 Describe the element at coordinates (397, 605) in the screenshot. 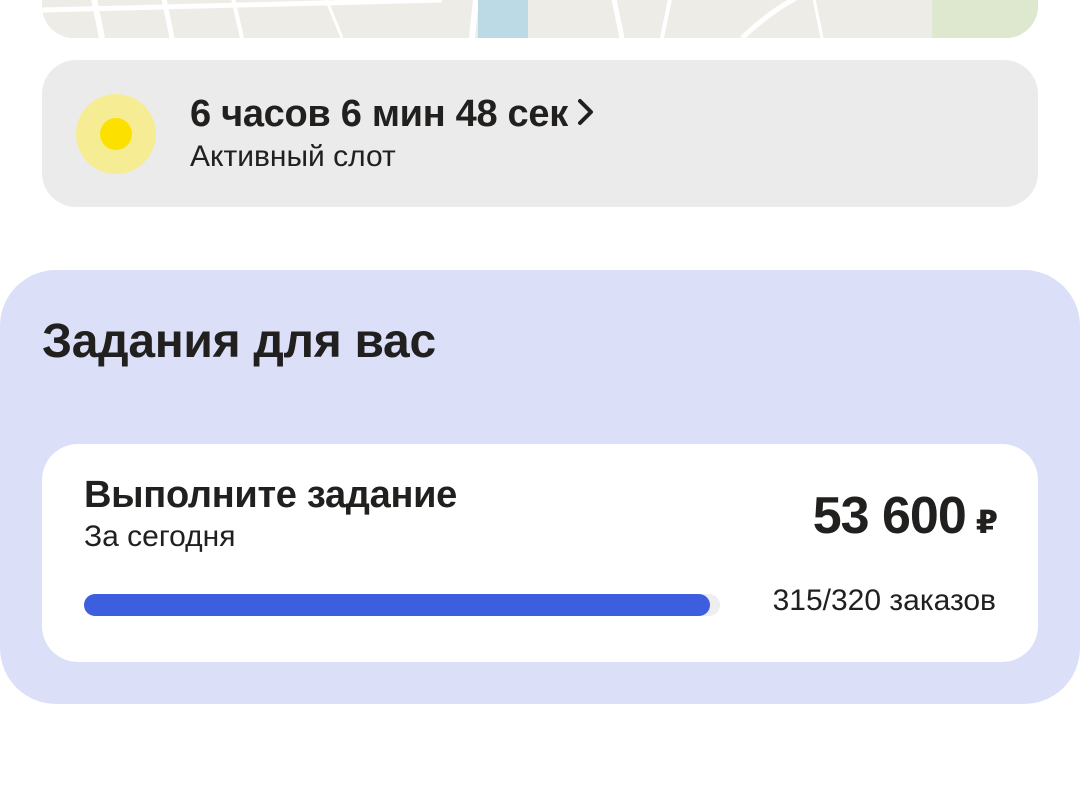

I see `task-progress-fill` at that location.